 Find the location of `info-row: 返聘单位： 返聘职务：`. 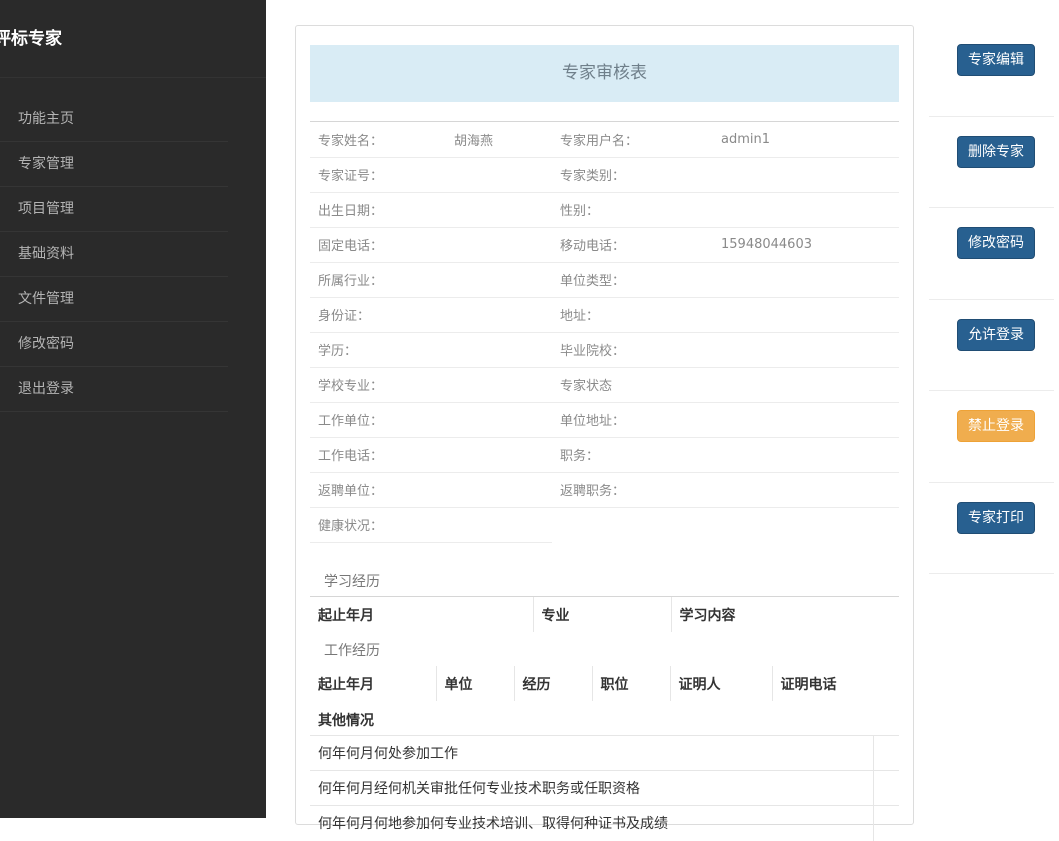

info-row: 返聘单位： 返聘职务： is located at coordinates (604, 490).